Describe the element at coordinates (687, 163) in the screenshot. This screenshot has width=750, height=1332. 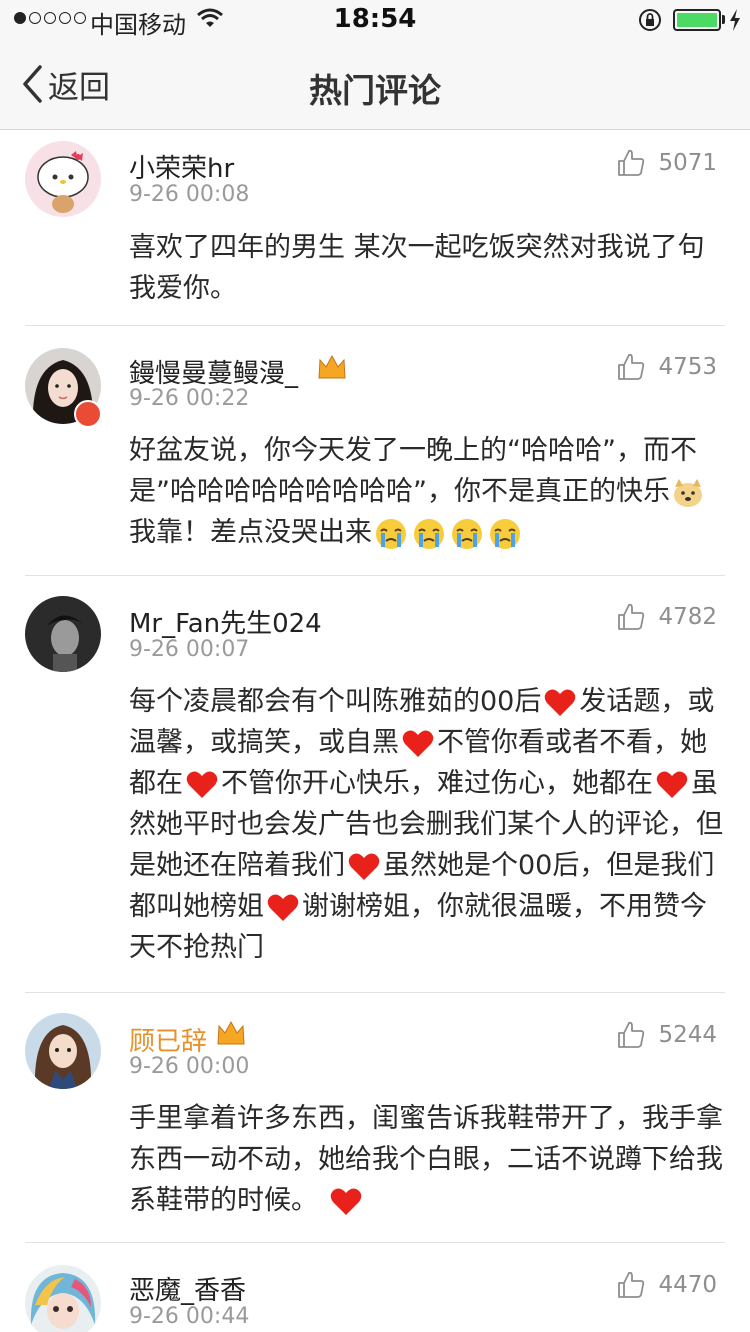
I see `like-count: 5071` at that location.